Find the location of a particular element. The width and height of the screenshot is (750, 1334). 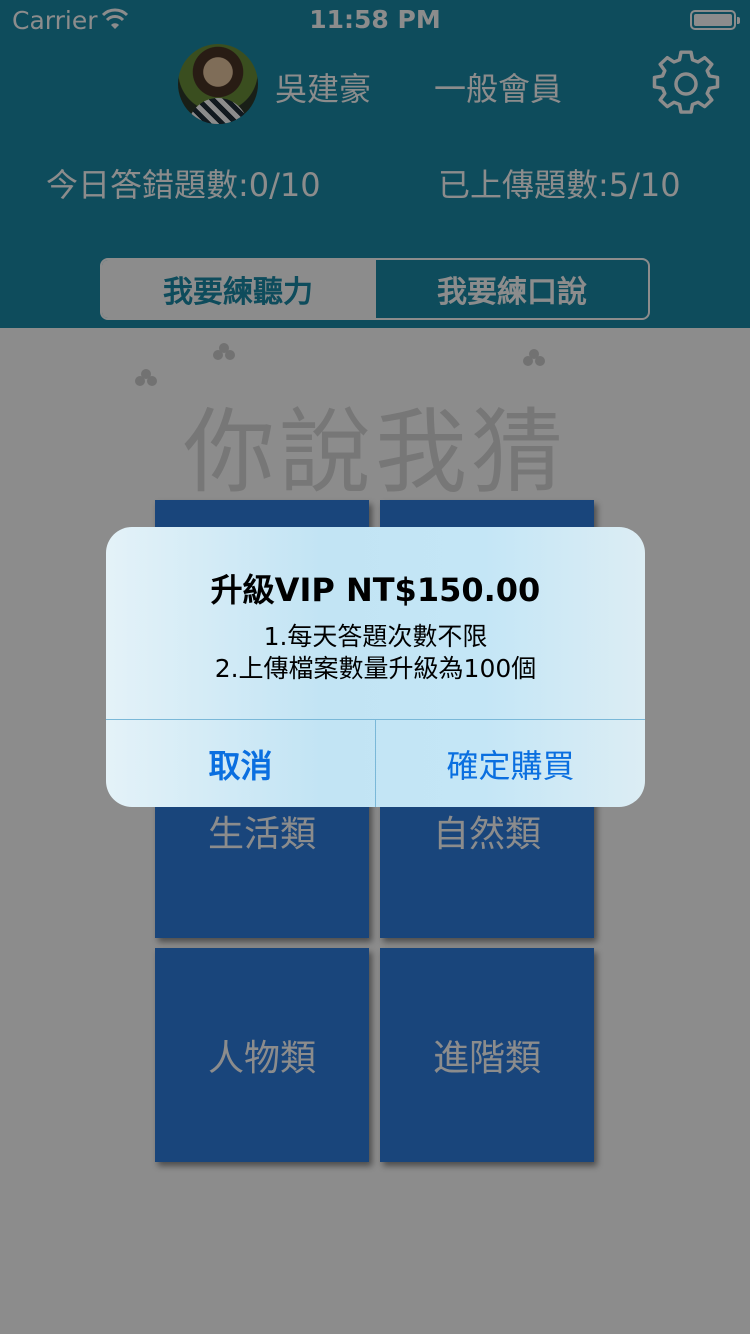

alert-benefit-1: 1.每天答題次數不限 is located at coordinates (375, 636).